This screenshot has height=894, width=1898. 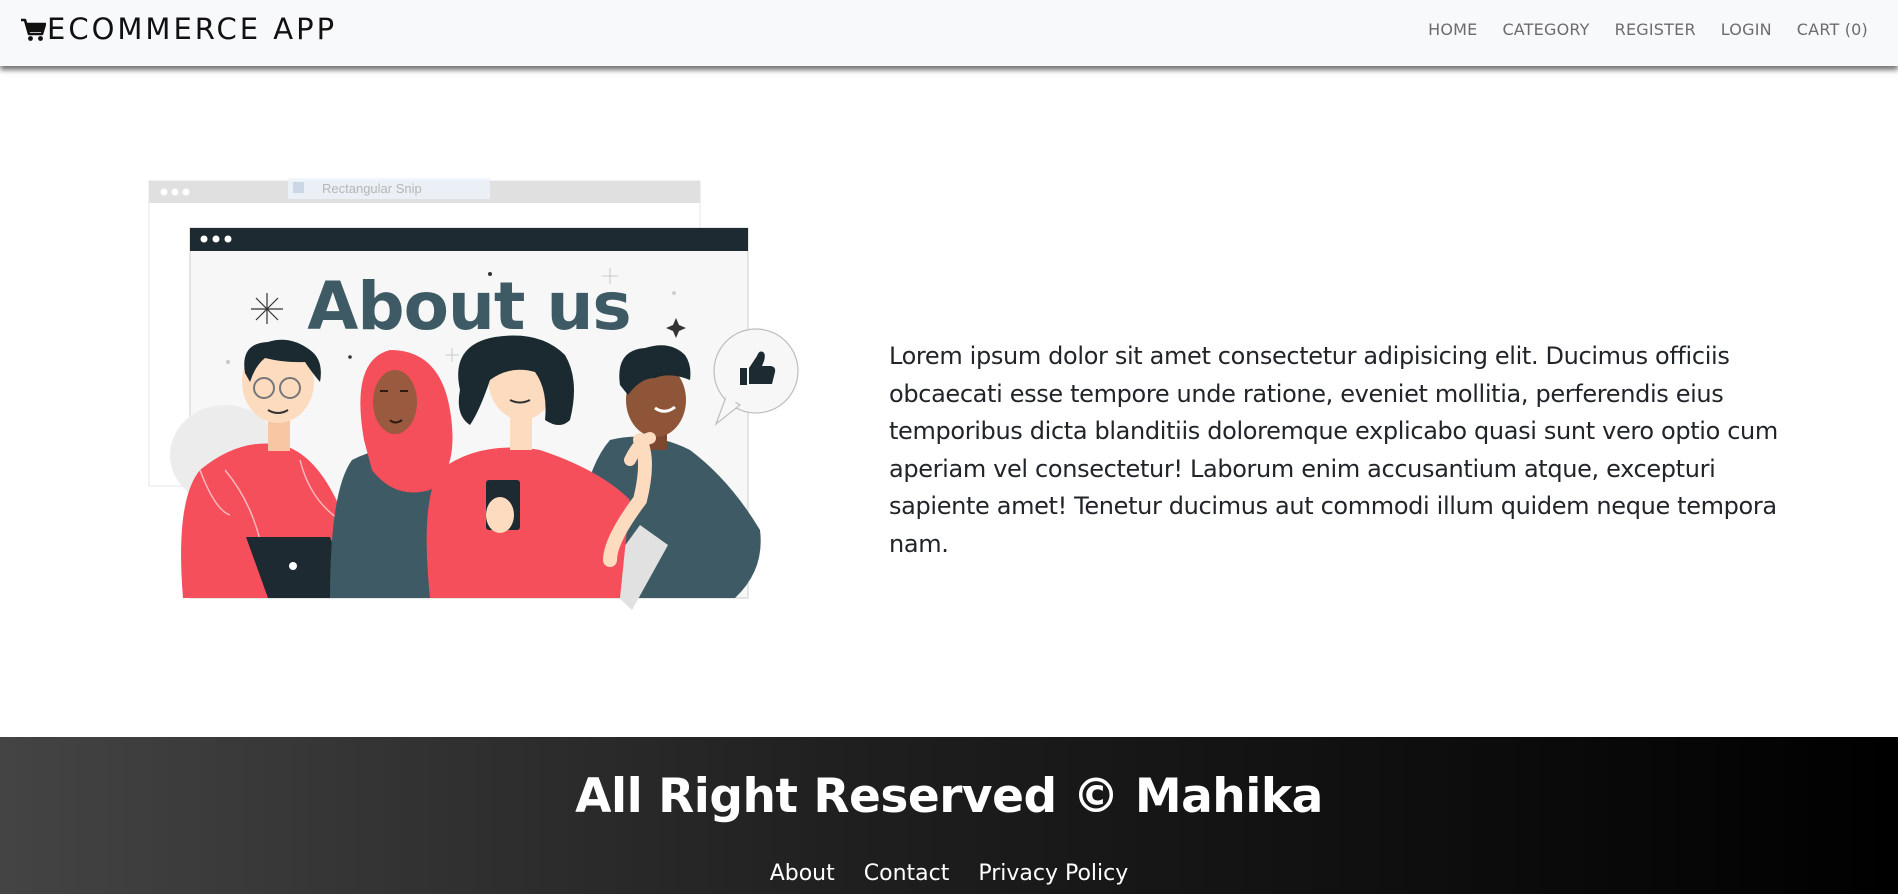 I want to click on nav-login: LOGIN, so click(x=1746, y=29).